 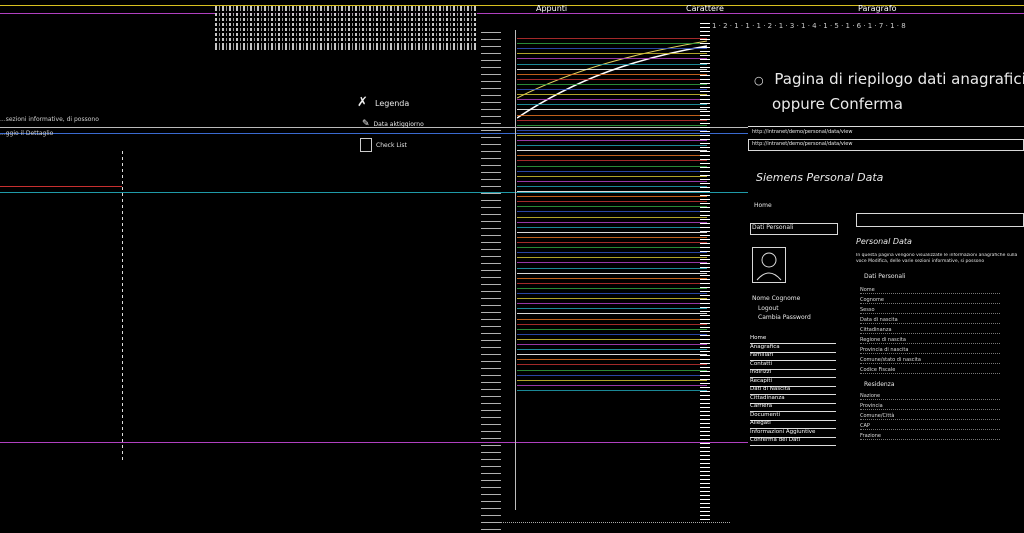 What do you see at coordinates (773, 227) in the screenshot?
I see `sidebar-header-label: Dati Personali` at bounding box center [773, 227].